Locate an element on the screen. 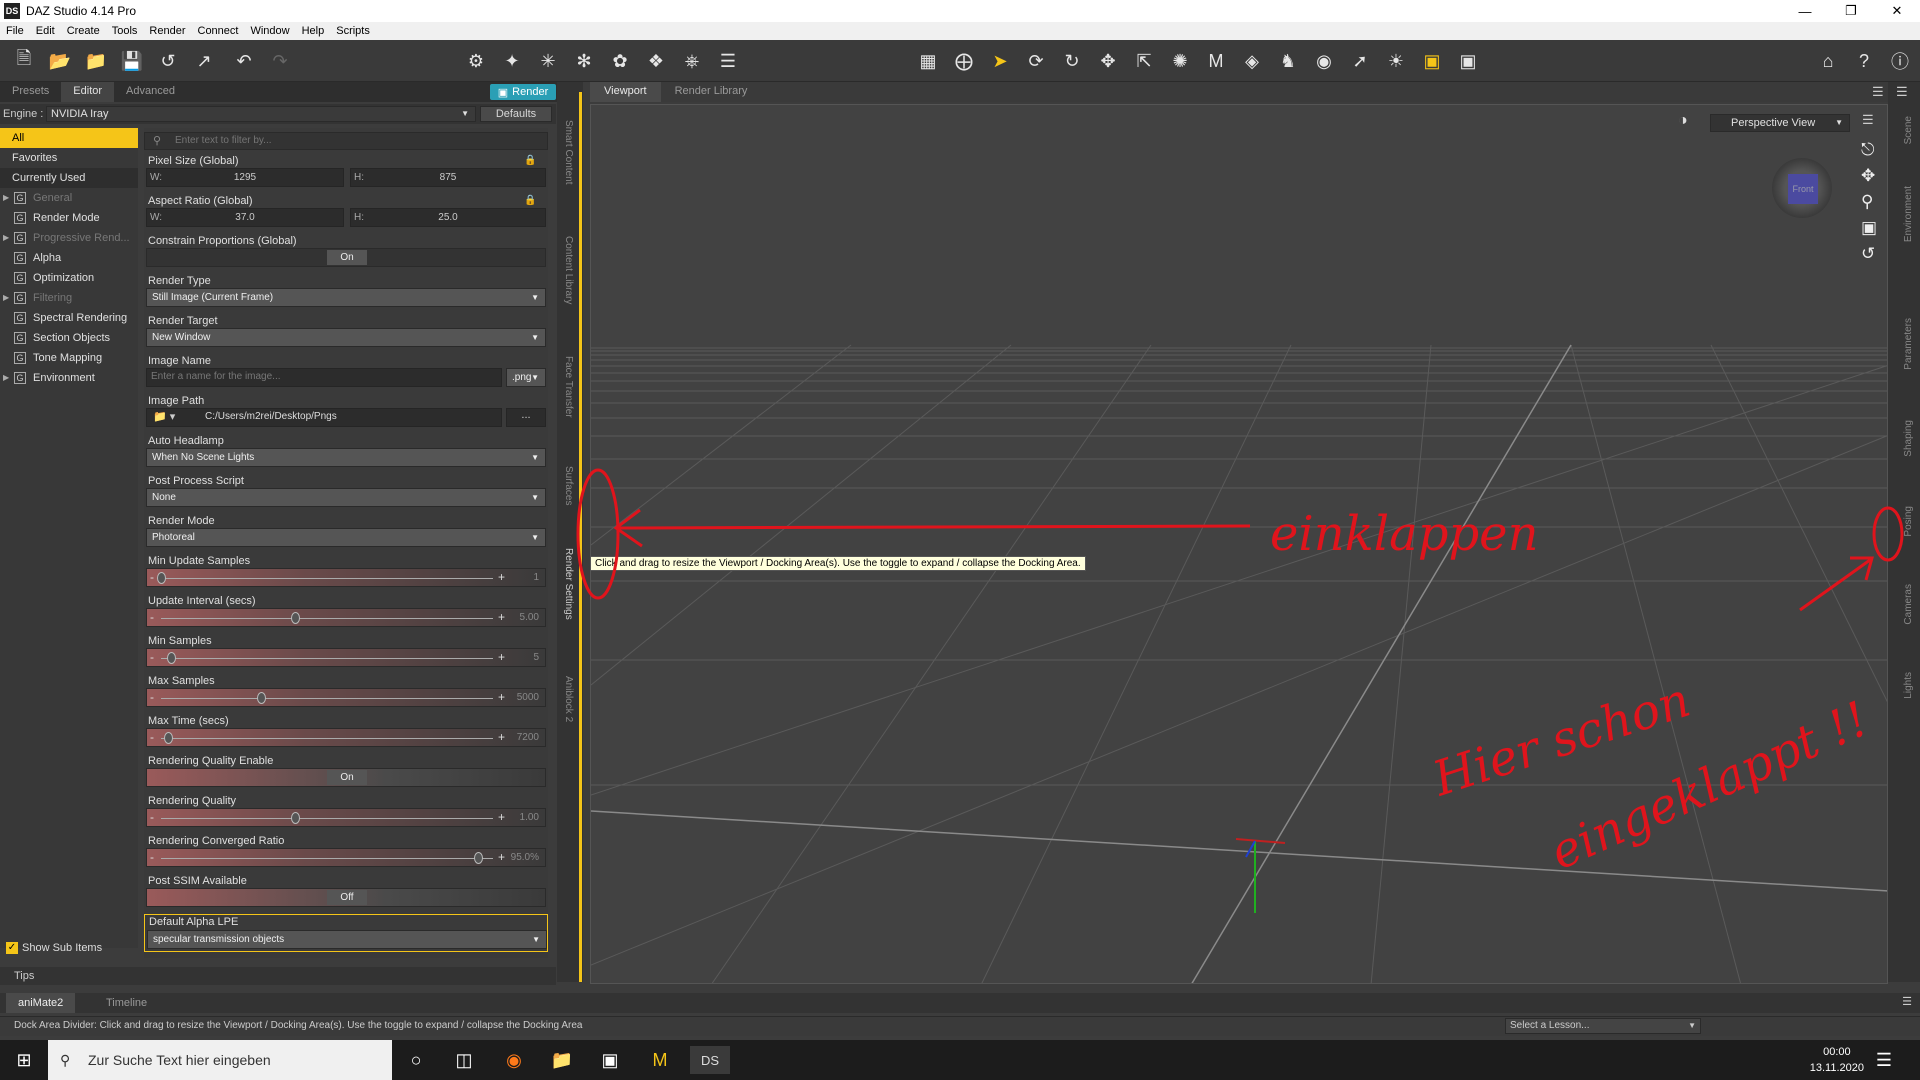  taskbar-clock: 00:00 13.11.2020 is located at coordinates (1837, 1060).